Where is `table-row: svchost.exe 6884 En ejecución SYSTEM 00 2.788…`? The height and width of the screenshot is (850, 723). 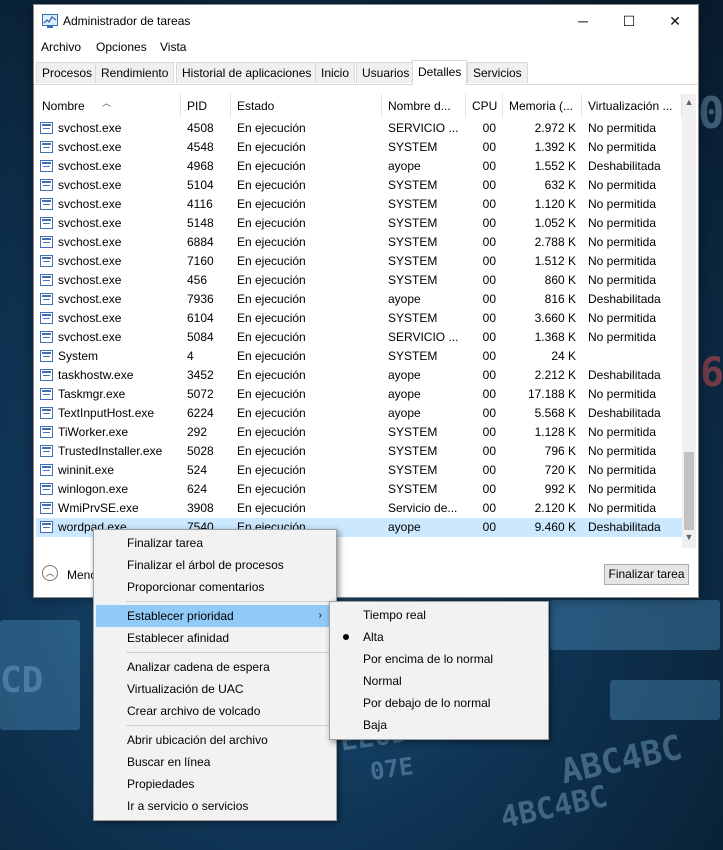
table-row: svchost.exe 6884 En ejecución SYSTEM 00 2.788… is located at coordinates (359, 242).